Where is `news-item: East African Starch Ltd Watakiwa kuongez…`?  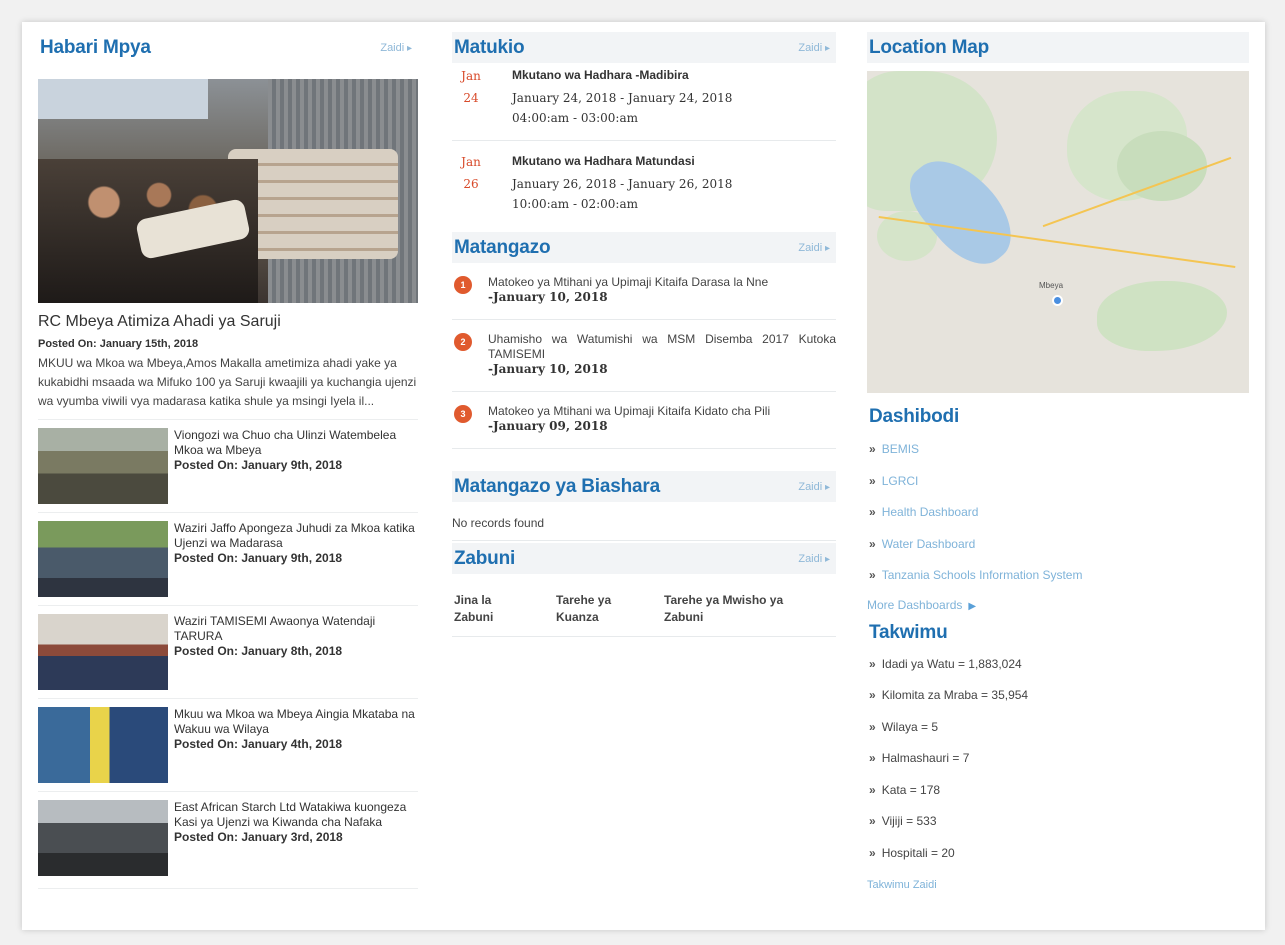 news-item: East African Starch Ltd Watakiwa kuongez… is located at coordinates (228, 840).